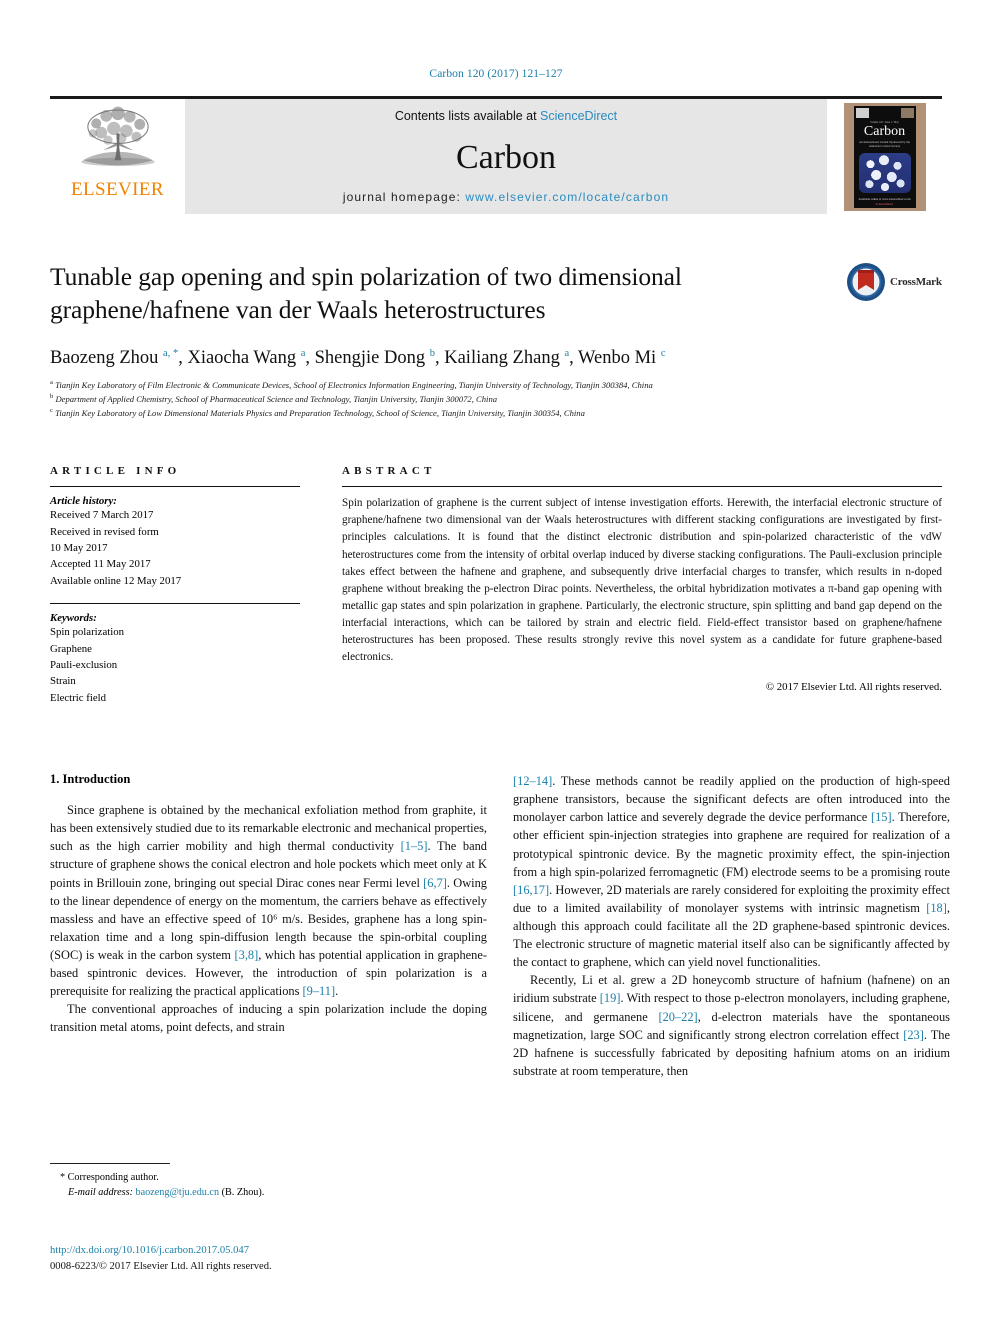 The width and height of the screenshot is (992, 1323). What do you see at coordinates (79, 547) in the screenshot?
I see `article-history-item: 10 May 2017` at bounding box center [79, 547].